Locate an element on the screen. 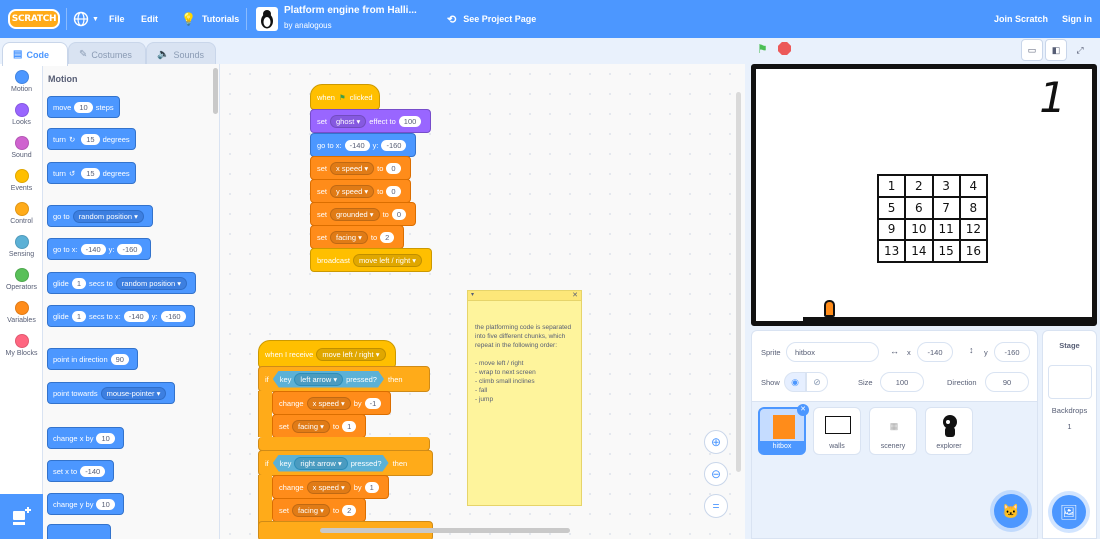 This screenshot has width=1100, height=539. choose-backdrop-button: 🖼 is located at coordinates (1069, 512).